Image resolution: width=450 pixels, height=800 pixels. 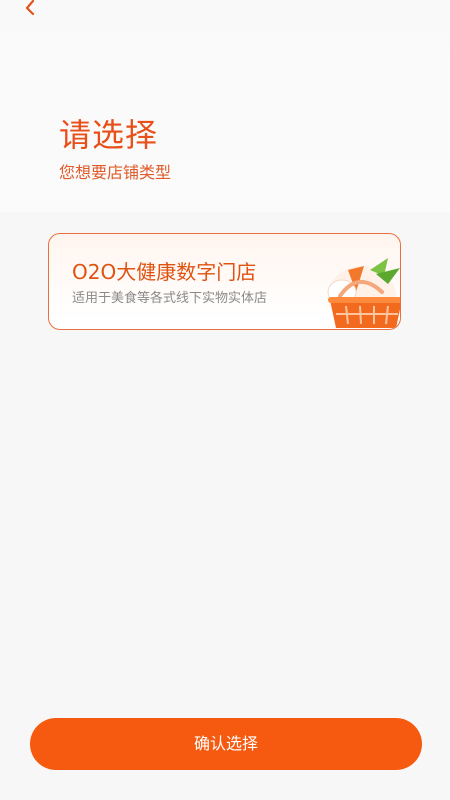 What do you see at coordinates (109, 135) in the screenshot?
I see `page-title: 请选择` at bounding box center [109, 135].